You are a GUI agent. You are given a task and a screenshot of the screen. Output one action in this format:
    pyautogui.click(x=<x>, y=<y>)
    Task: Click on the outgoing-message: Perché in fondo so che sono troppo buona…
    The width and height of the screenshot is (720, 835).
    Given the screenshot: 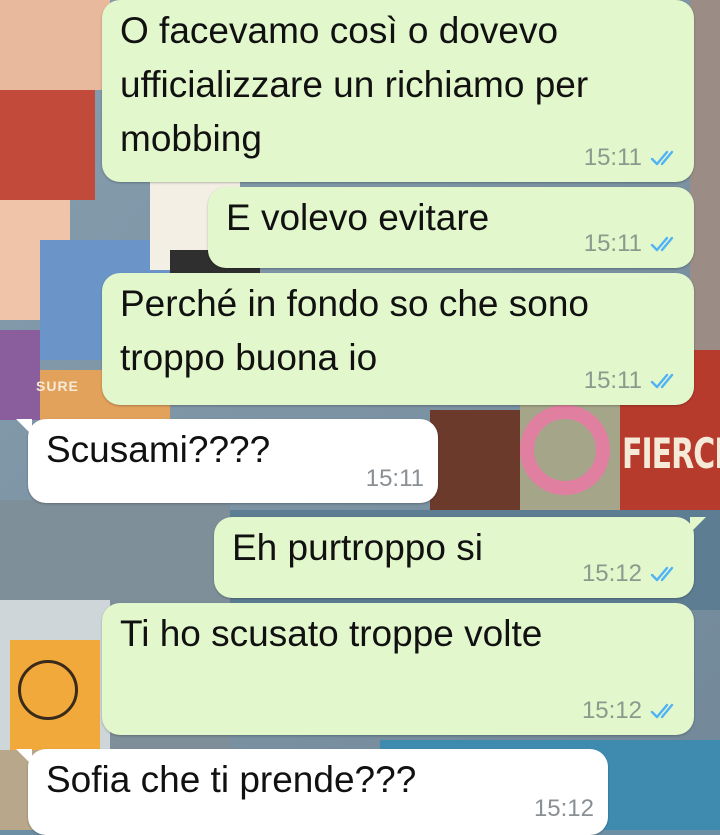 What is the action you would take?
    pyautogui.click(x=398, y=339)
    